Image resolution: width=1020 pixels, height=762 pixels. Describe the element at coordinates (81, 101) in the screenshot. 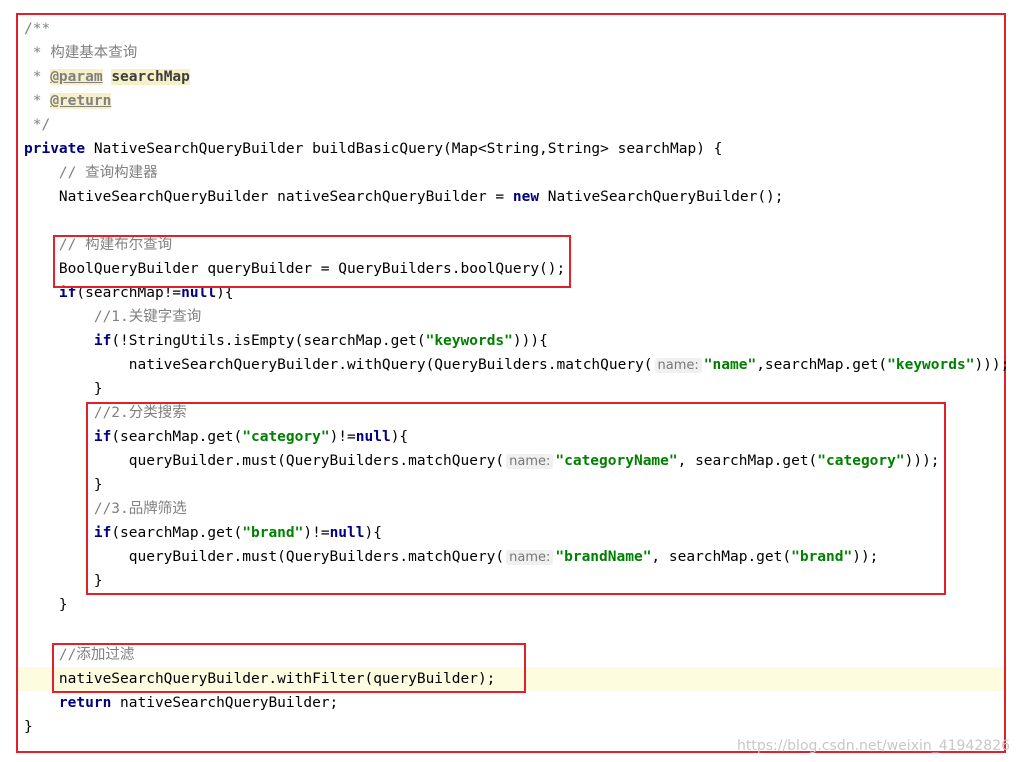

I see `javadoc-return-tag: @return` at that location.